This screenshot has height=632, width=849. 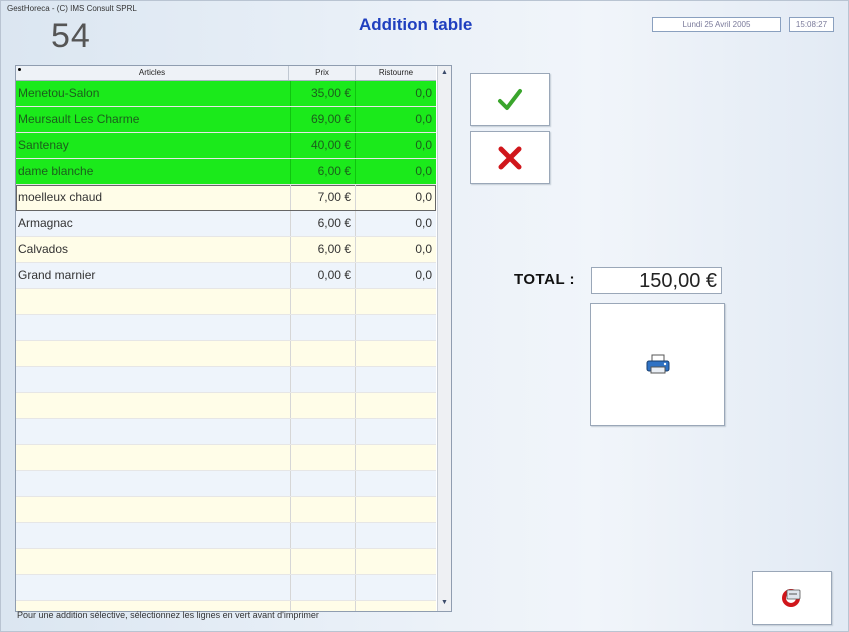 I want to click on scroll-down-icon: ▼, so click(x=444, y=602).